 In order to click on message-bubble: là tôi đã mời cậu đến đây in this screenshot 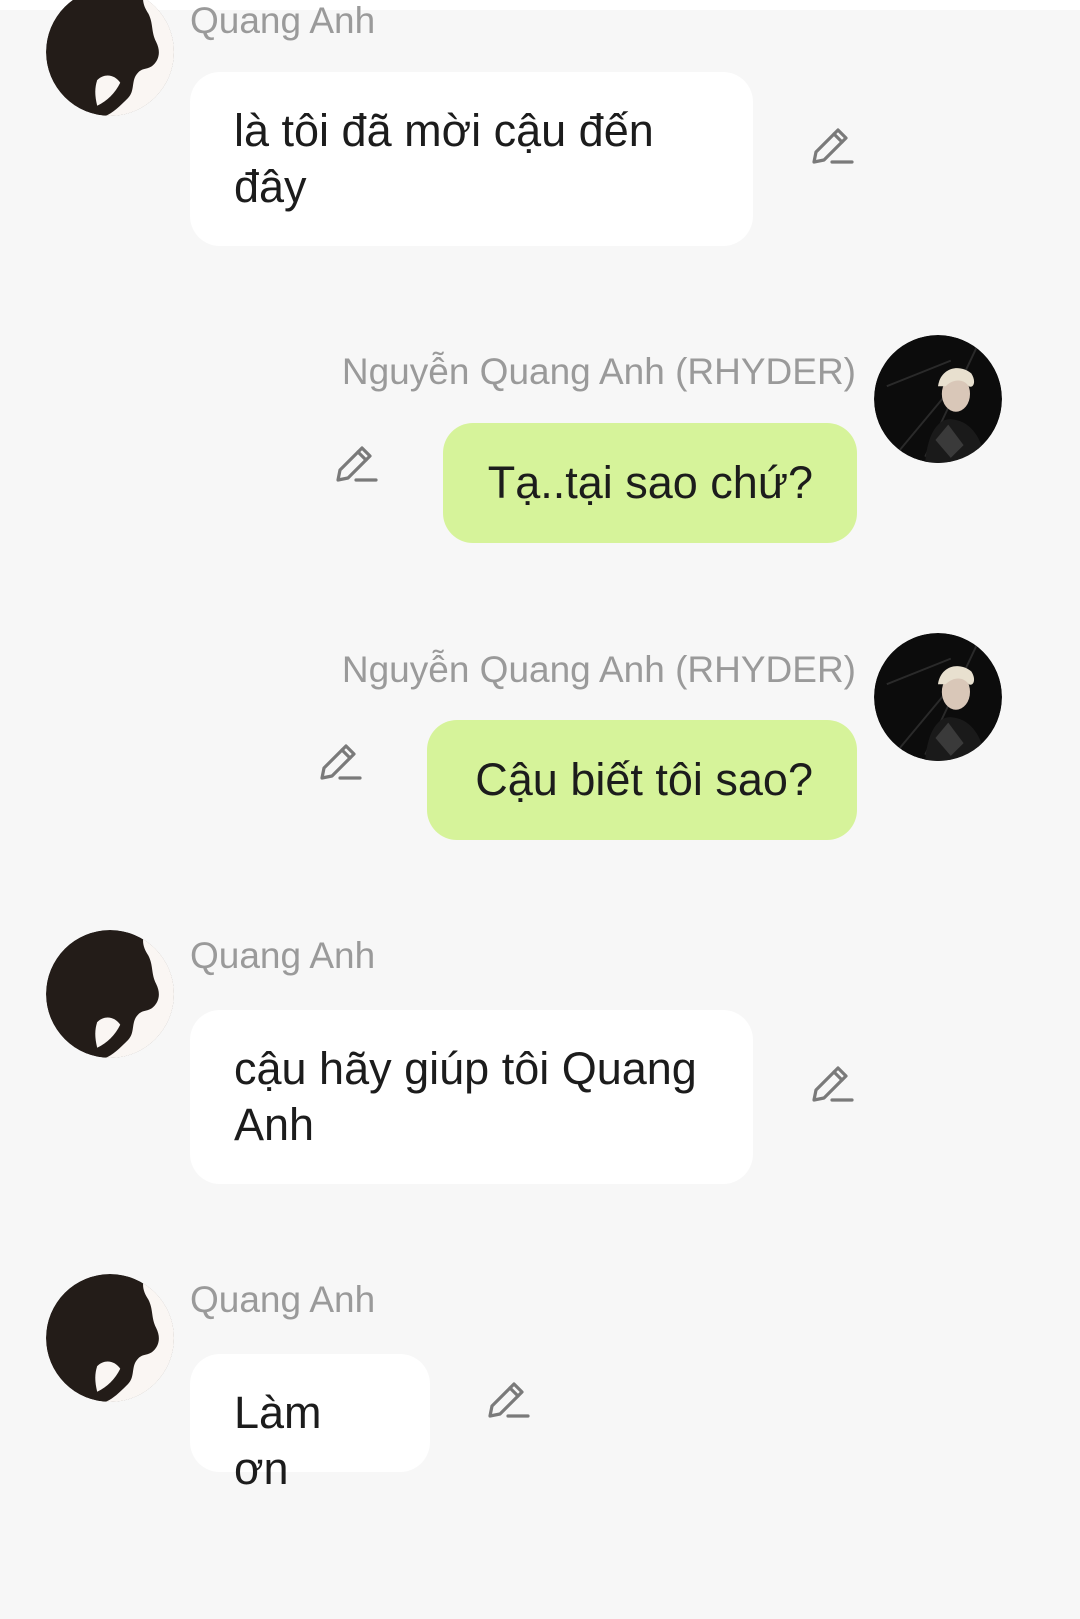, I will do `click(471, 159)`.